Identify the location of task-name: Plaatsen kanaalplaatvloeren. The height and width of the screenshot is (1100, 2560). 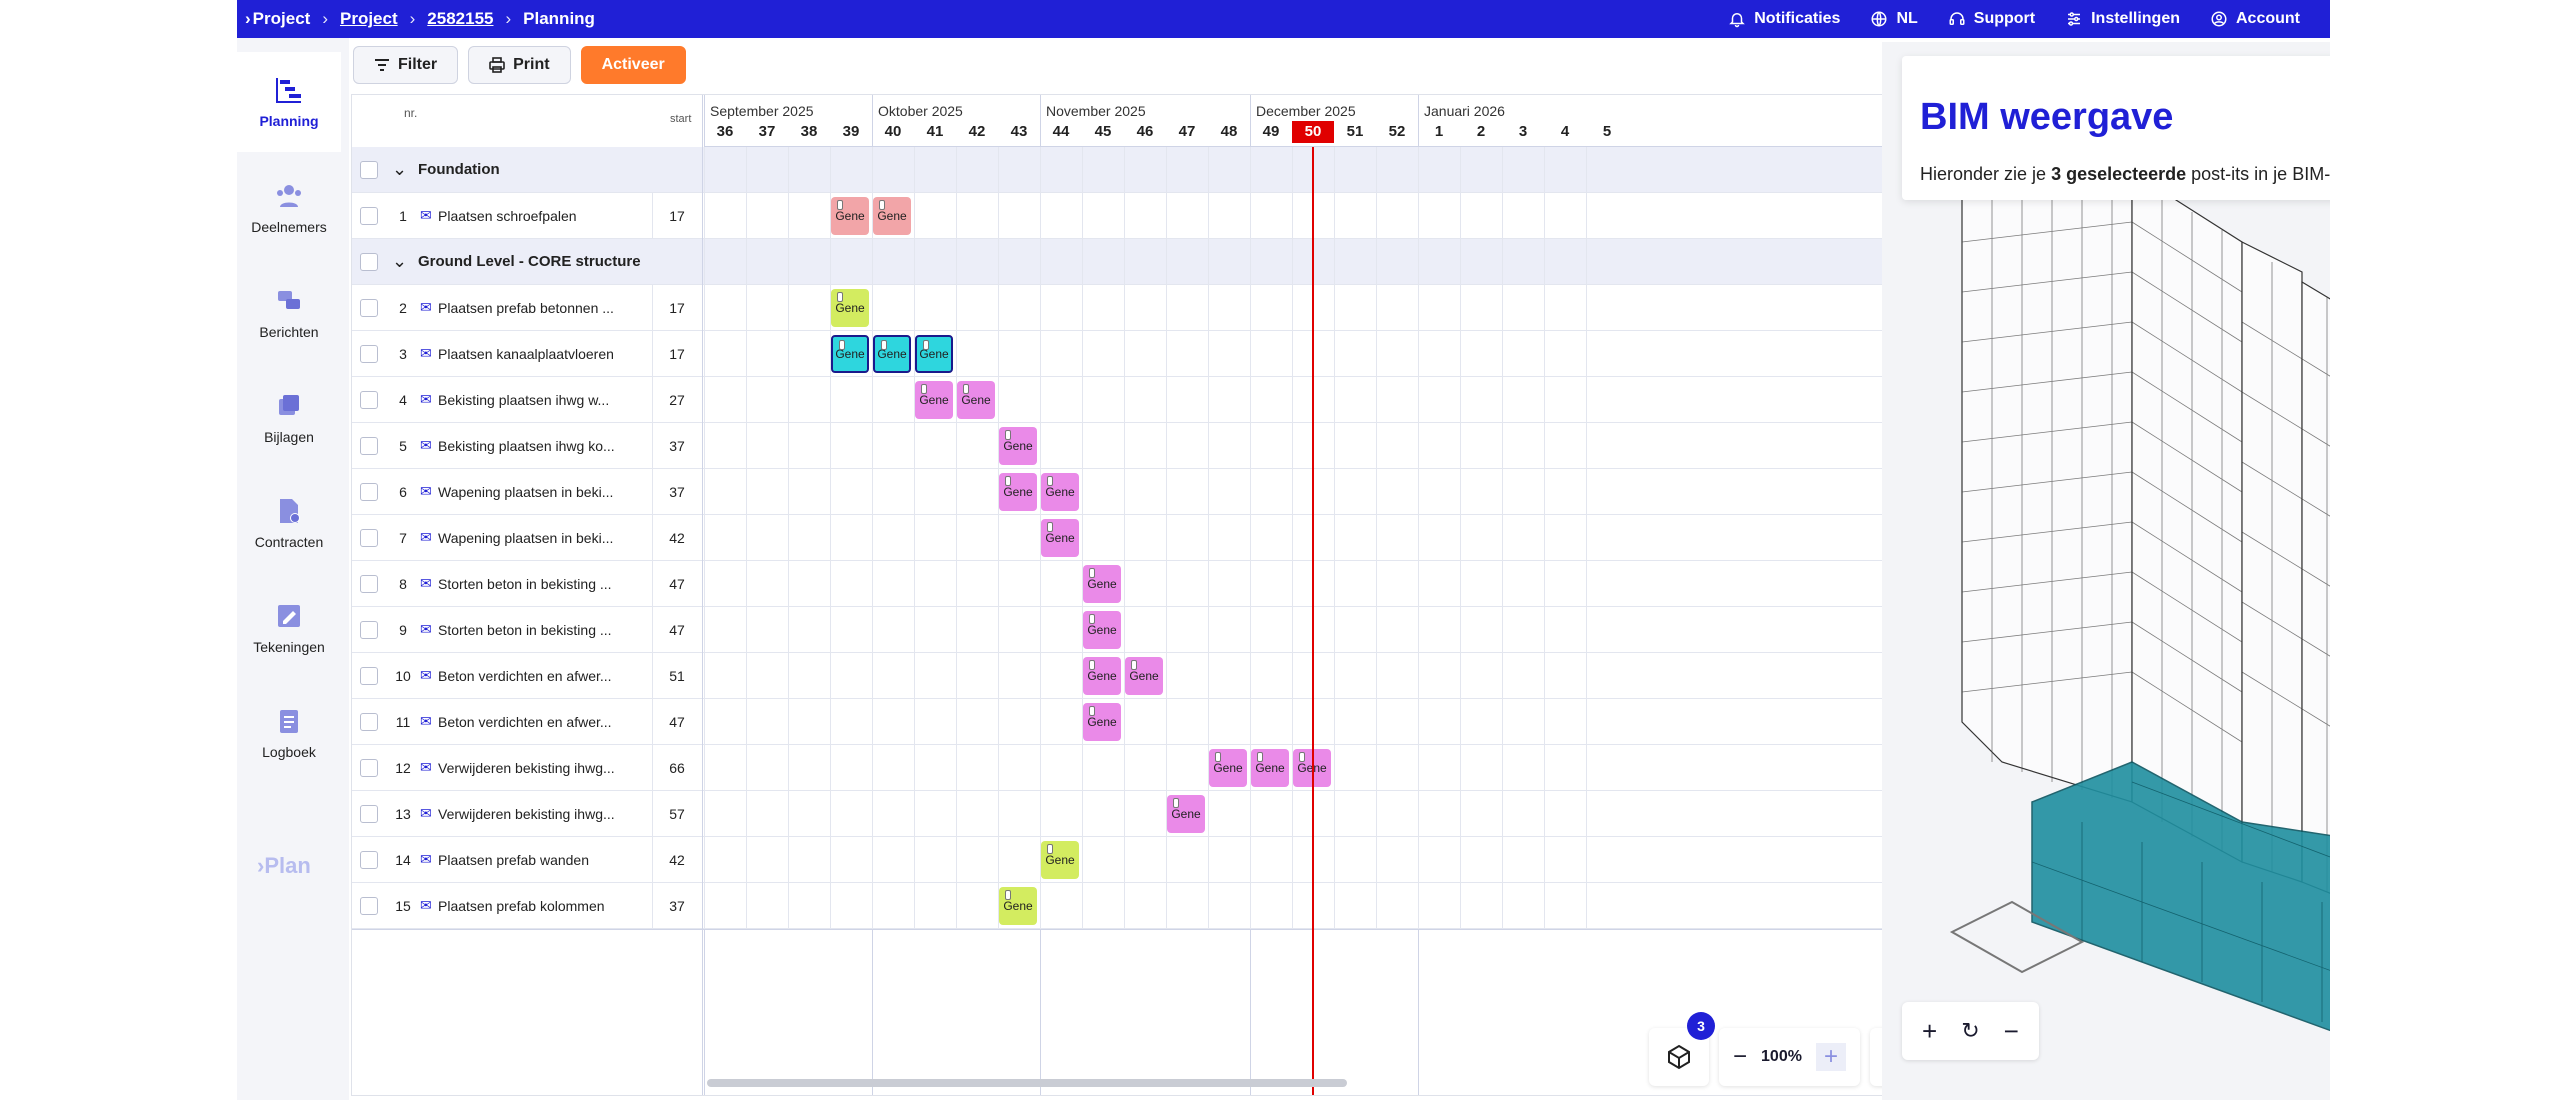
(526, 353).